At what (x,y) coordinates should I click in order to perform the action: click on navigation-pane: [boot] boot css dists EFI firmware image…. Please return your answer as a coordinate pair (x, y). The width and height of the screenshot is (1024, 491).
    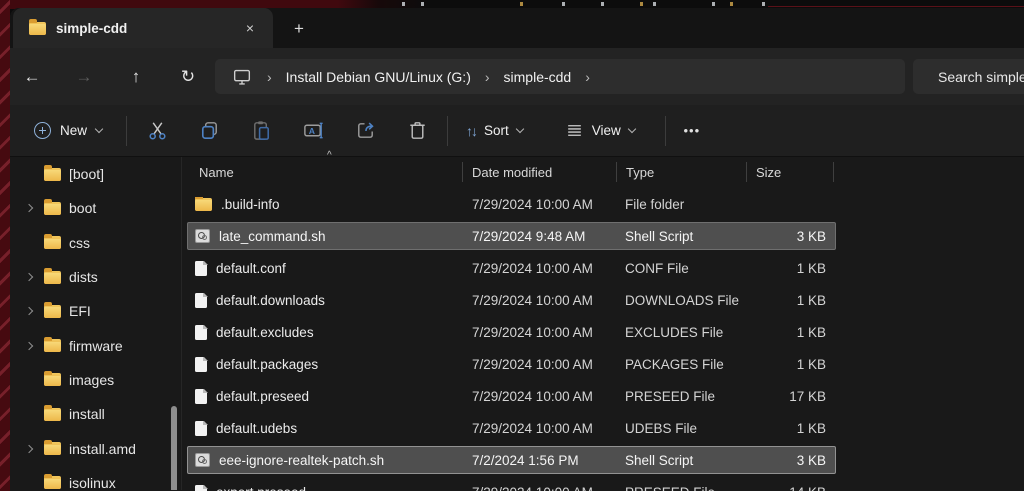
    Looking at the image, I should click on (96, 323).